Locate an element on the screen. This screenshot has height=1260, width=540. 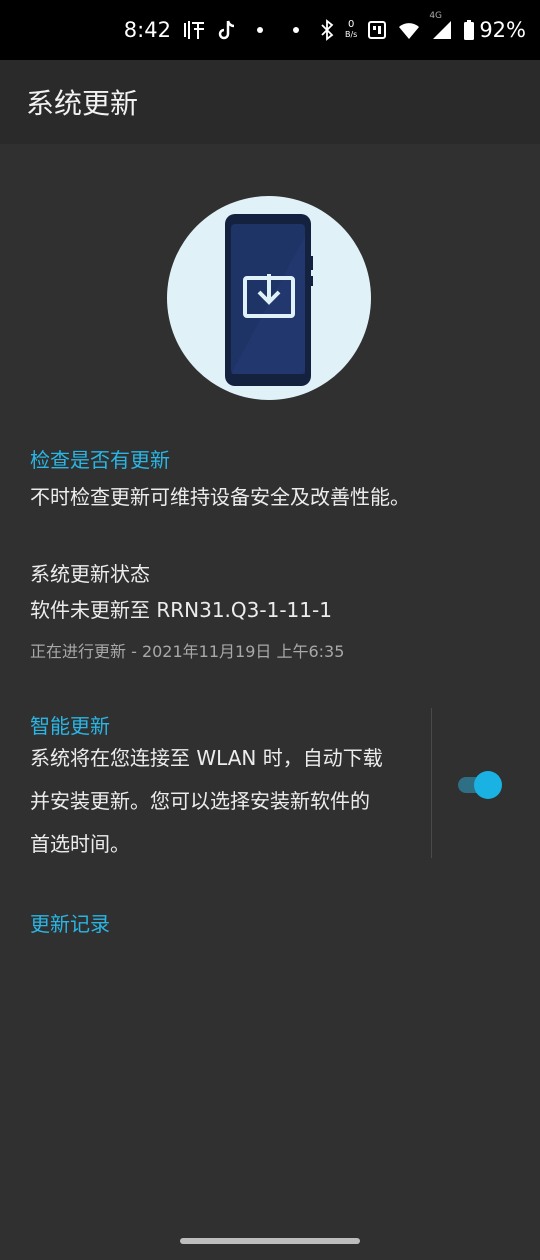
smart-update-toggle is located at coordinates (480, 785).